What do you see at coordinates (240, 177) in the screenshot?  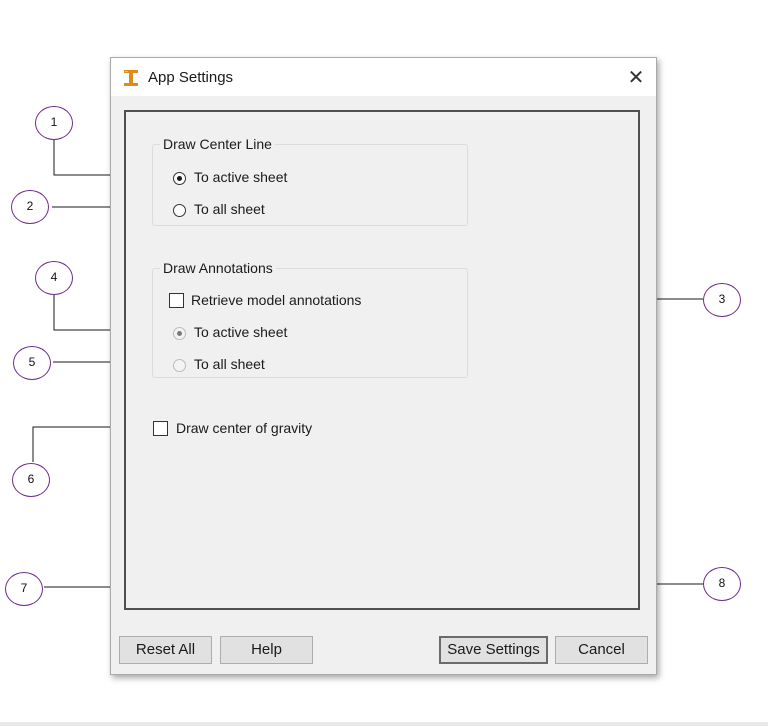 I see `center-line-active-sheet-label: To active sheet` at bounding box center [240, 177].